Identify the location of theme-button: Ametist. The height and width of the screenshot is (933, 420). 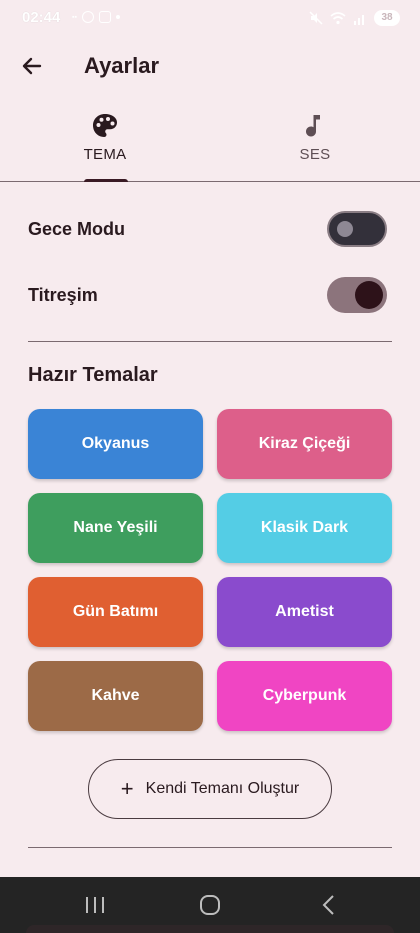
(304, 612).